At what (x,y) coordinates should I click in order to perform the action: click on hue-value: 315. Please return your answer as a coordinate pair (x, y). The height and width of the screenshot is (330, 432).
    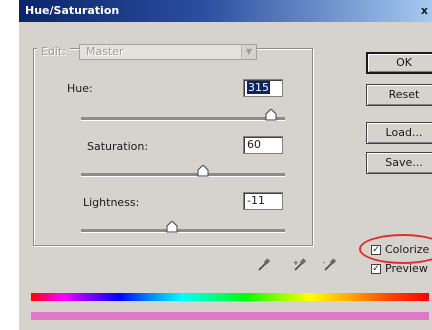
    Looking at the image, I should click on (258, 87).